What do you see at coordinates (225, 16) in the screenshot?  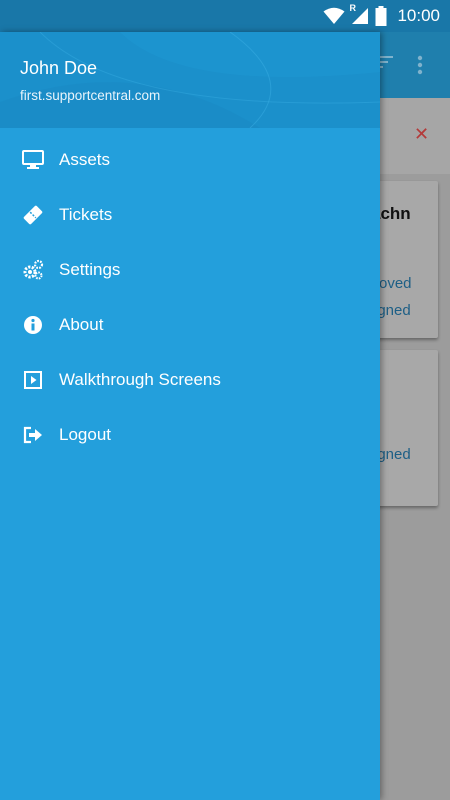 I see `status-bar: R 10:00` at bounding box center [225, 16].